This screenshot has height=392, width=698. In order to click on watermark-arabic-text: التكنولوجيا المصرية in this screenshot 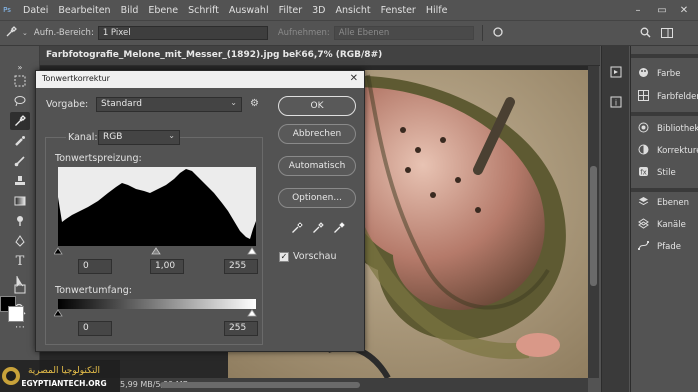, I will do `click(64, 371)`.